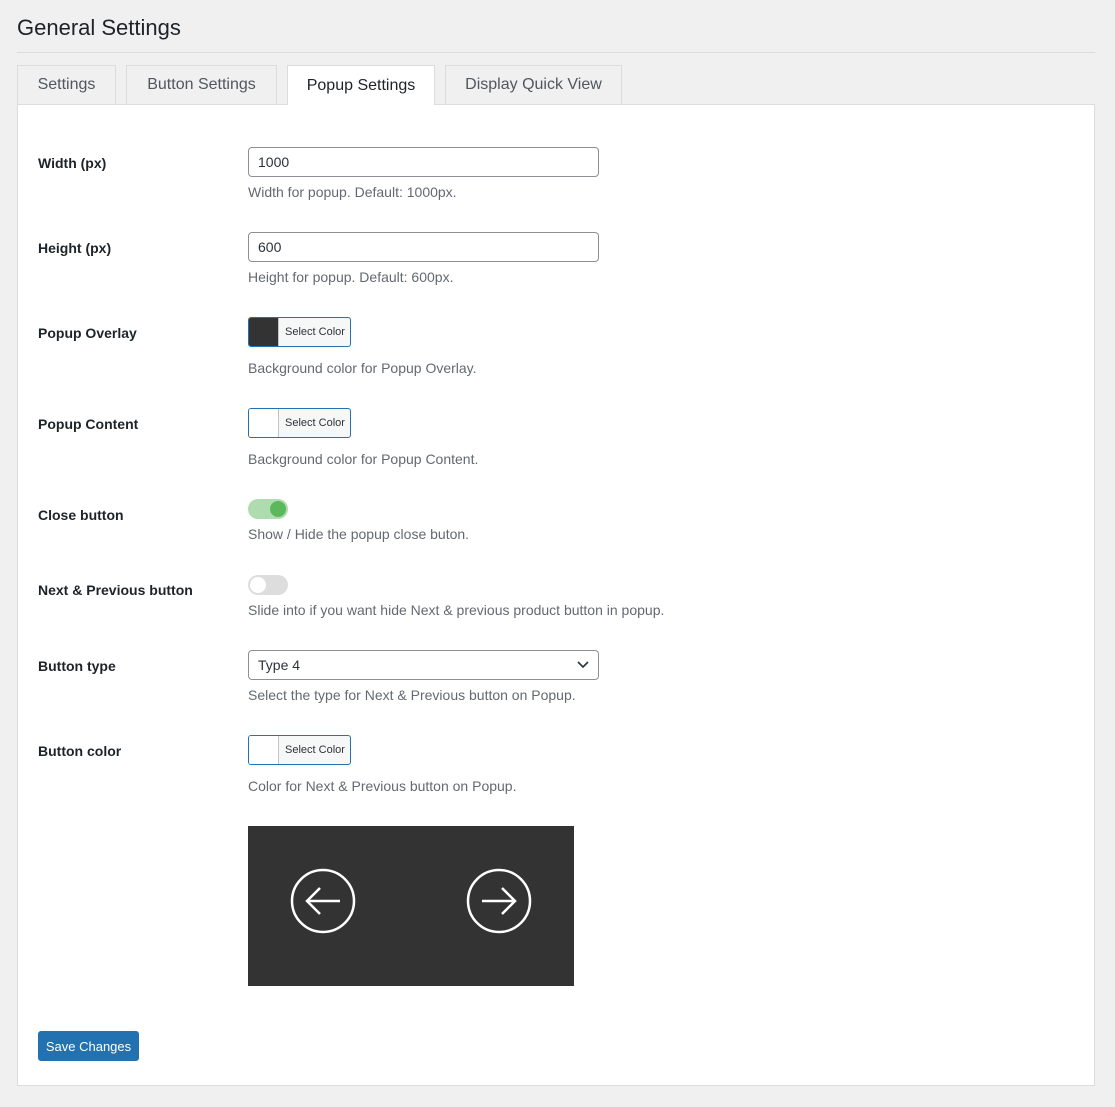 The image size is (1115, 1107). Describe the element at coordinates (268, 509) in the screenshot. I see `close-button-toggle` at that location.